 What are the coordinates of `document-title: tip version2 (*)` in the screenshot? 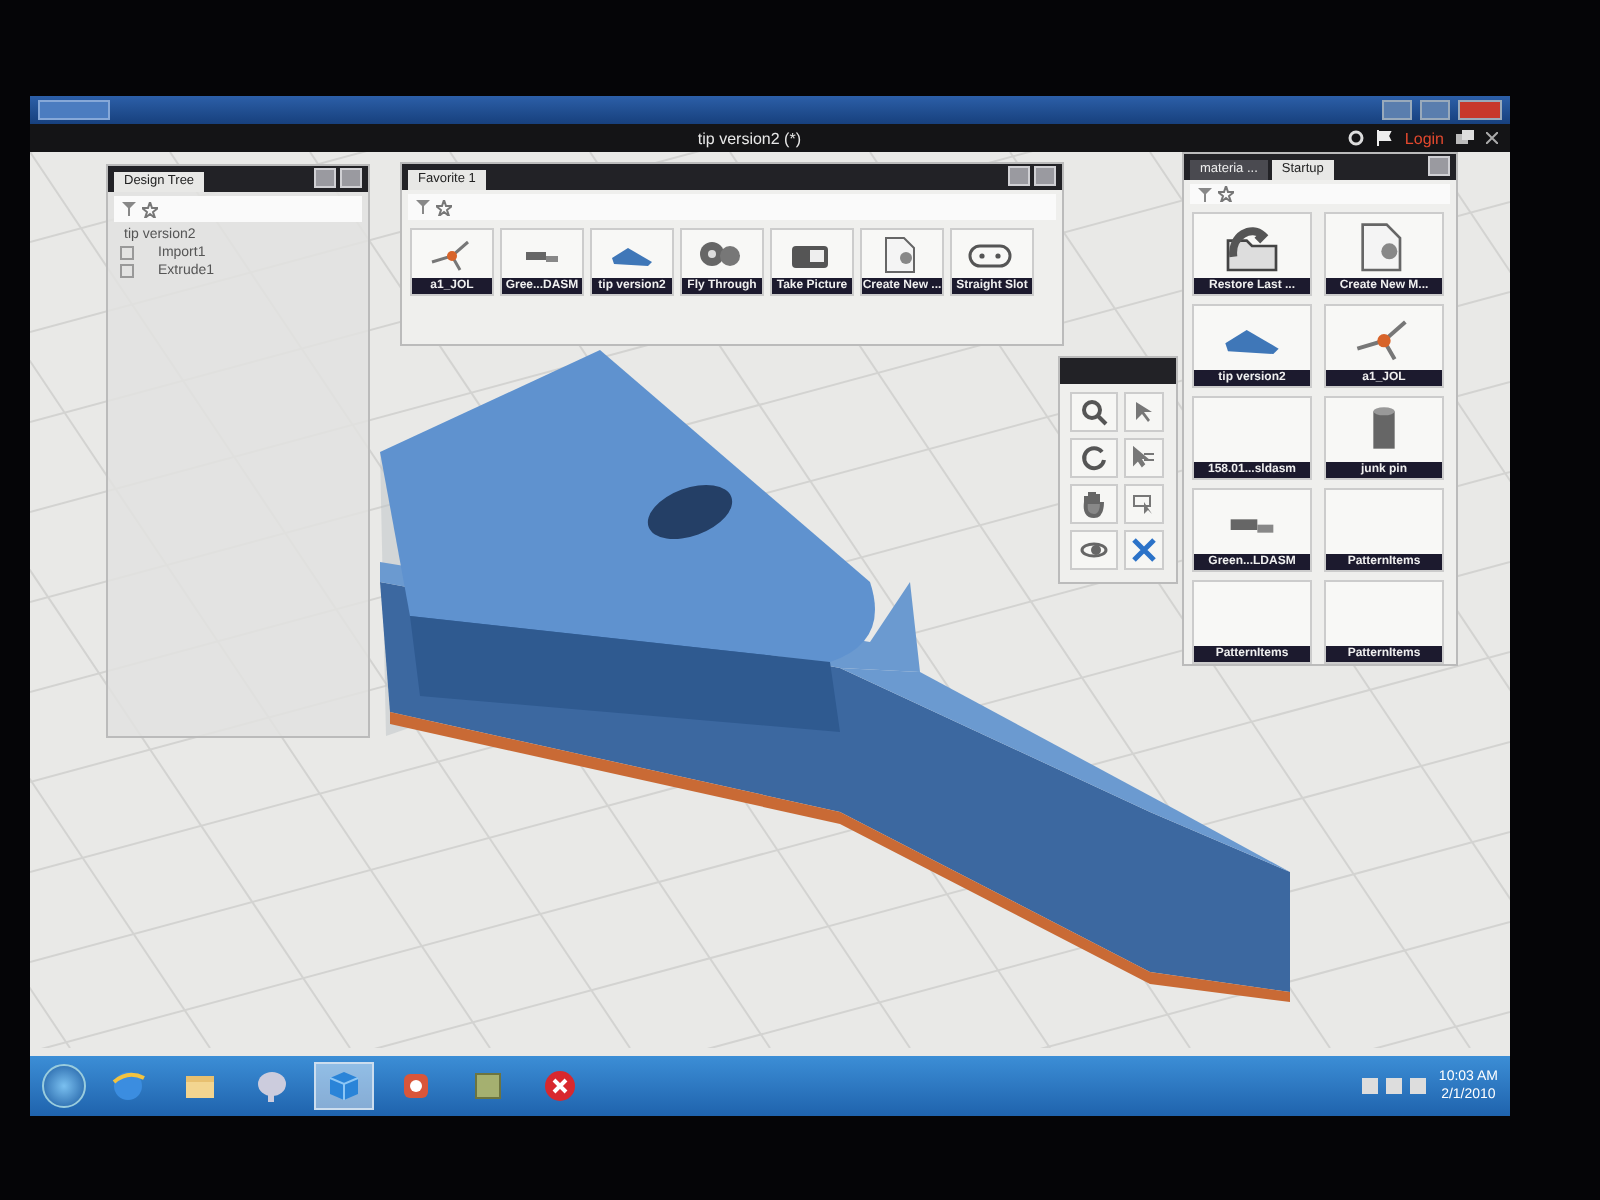 It's located at (749, 138).